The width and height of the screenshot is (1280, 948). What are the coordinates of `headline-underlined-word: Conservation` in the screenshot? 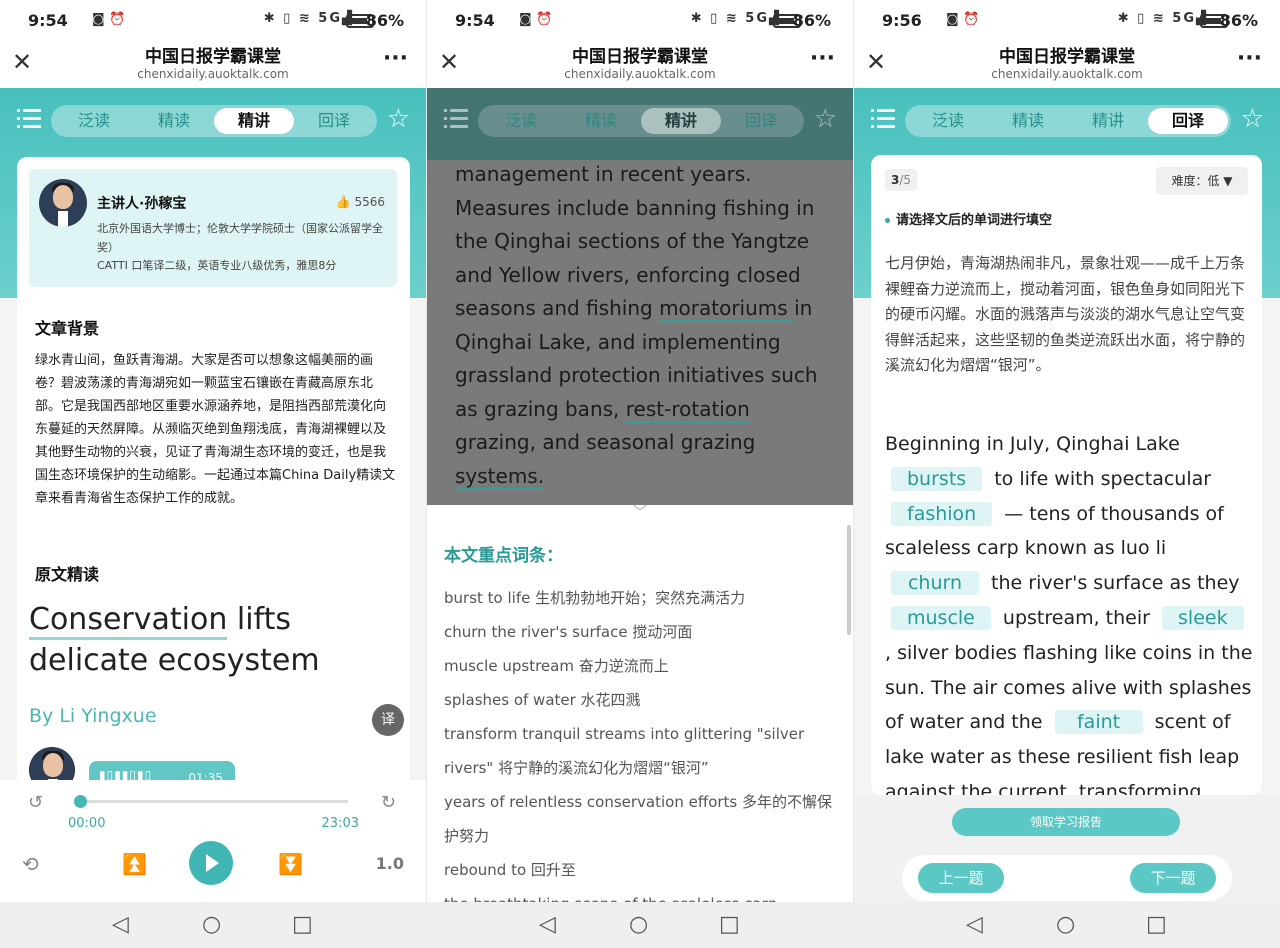 It's located at (128, 621).